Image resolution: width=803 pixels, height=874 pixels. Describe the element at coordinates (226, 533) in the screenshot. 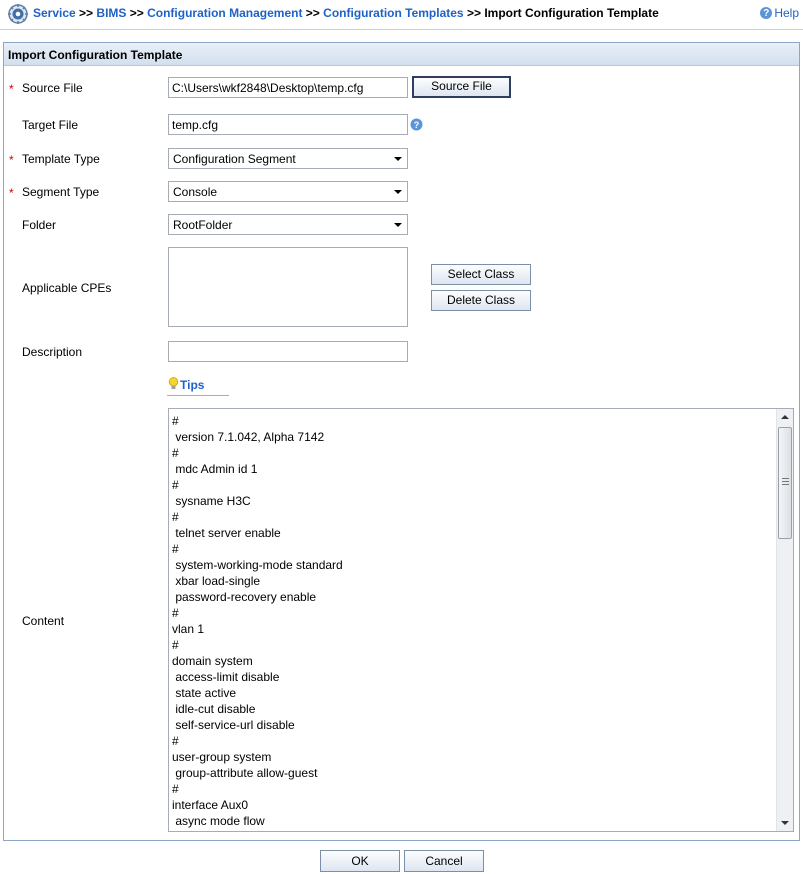

I see `content-line: telnet server enable` at that location.